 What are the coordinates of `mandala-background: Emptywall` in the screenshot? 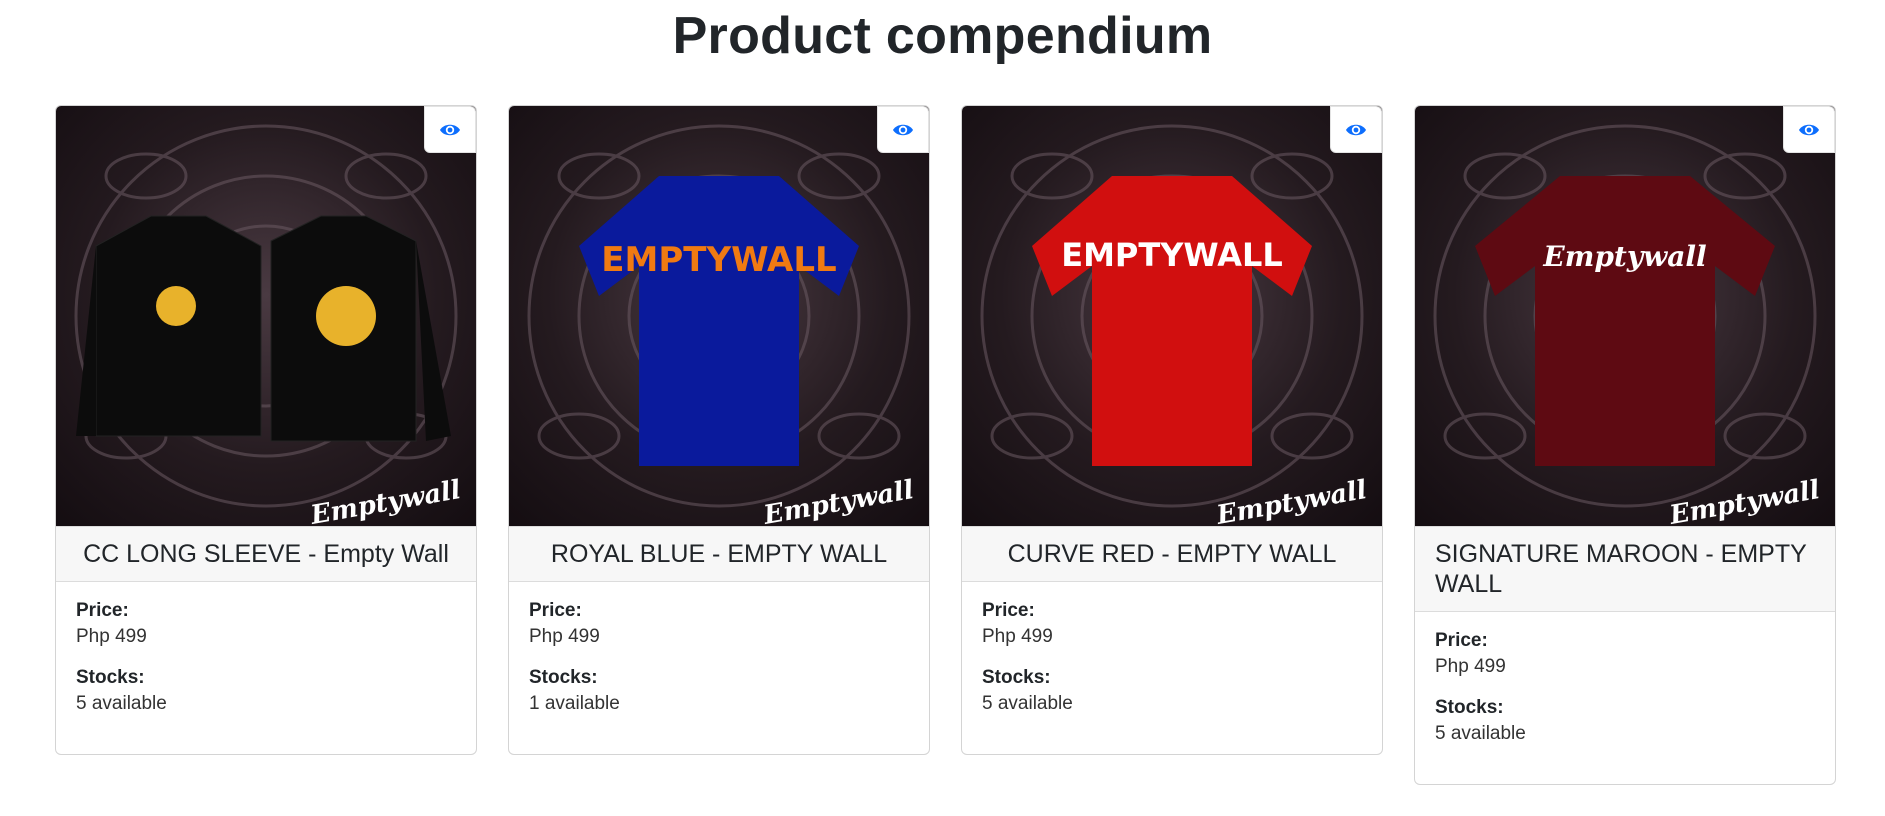 It's located at (1625, 316).